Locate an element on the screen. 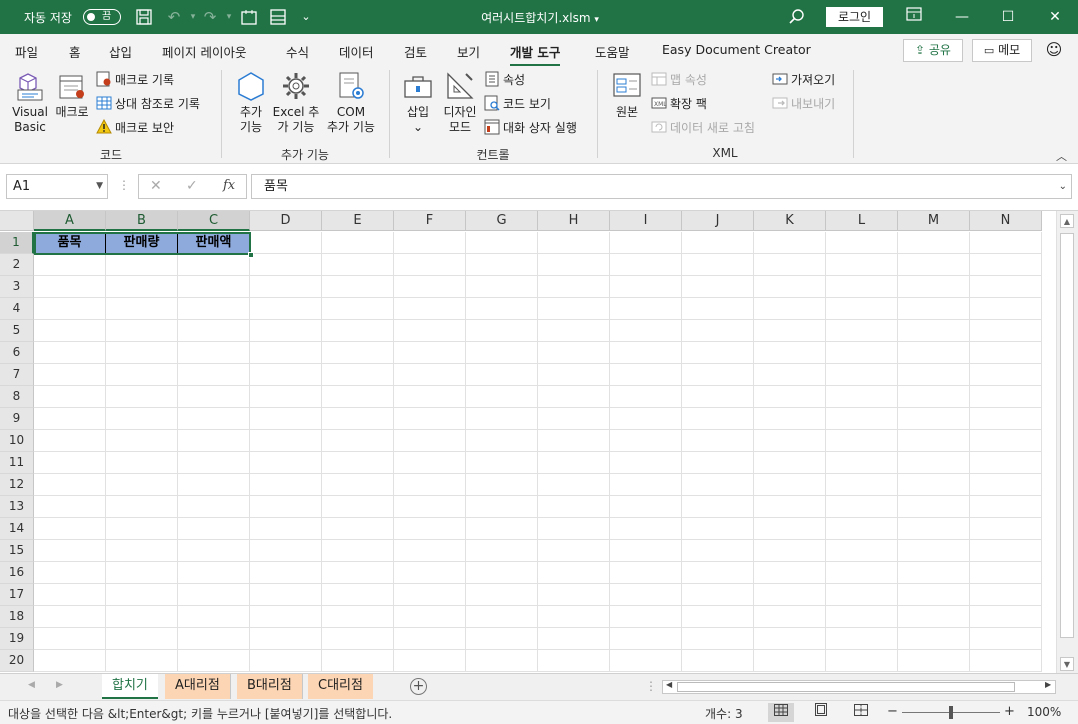 This screenshot has height=724, width=1078. cell-n1 is located at coordinates (1006, 243).